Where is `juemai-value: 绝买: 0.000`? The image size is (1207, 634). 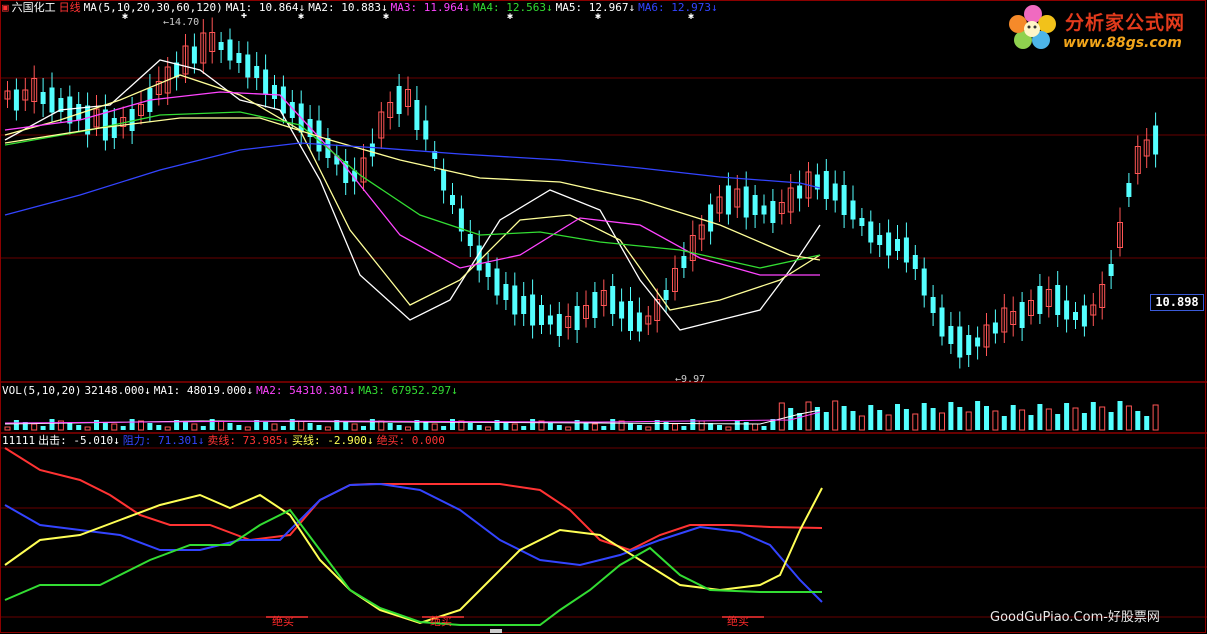 juemai-value: 绝买: 0.000 is located at coordinates (410, 440).